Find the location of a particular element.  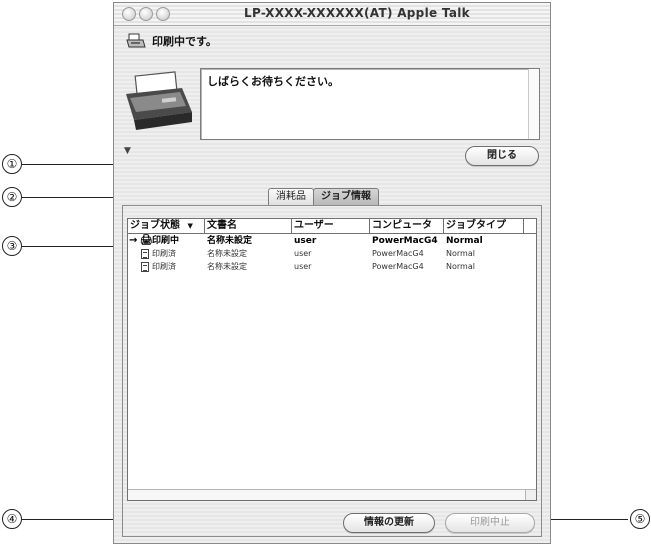

message-box: しばらくお待ちください。 is located at coordinates (370, 104).